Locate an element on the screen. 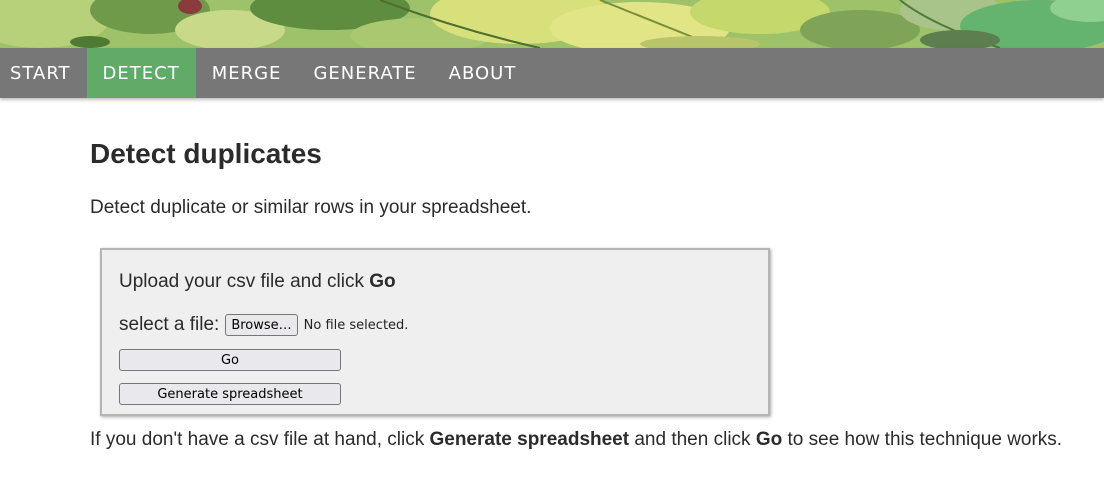 The width and height of the screenshot is (1104, 481). nav-item-label: GENERATE is located at coordinates (365, 73).